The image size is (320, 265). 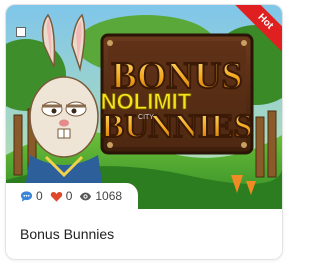 What do you see at coordinates (67, 234) in the screenshot?
I see `game-title: Bonus Bunnies` at bounding box center [67, 234].